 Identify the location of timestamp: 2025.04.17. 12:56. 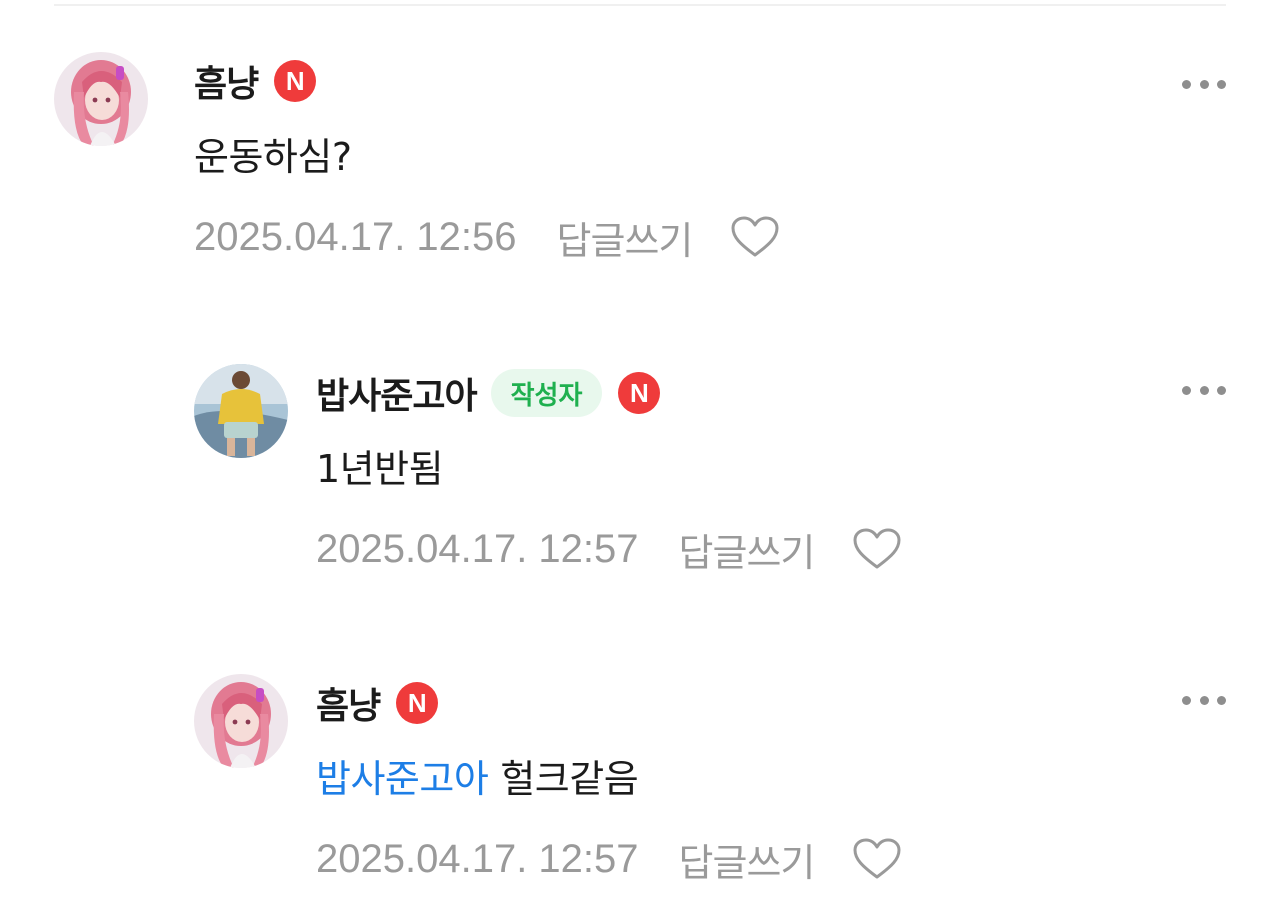
(355, 236).